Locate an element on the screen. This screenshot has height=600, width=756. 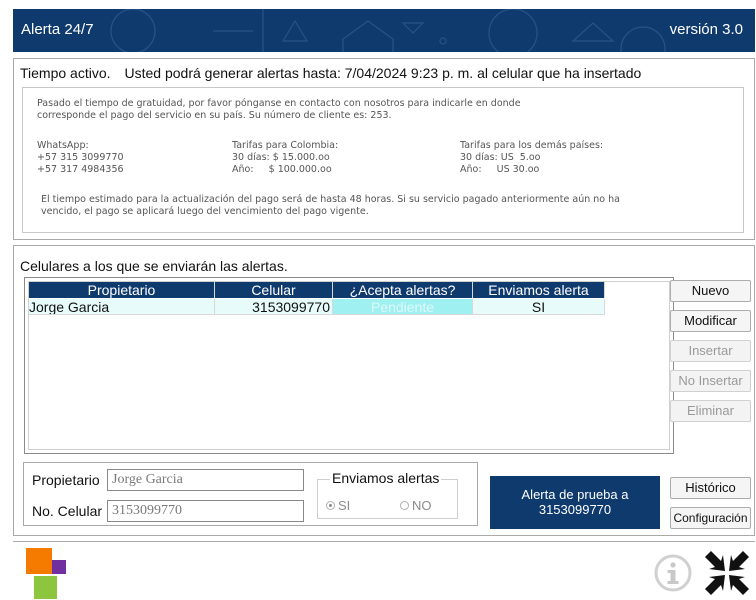
header-decoration is located at coordinates (388, 30).